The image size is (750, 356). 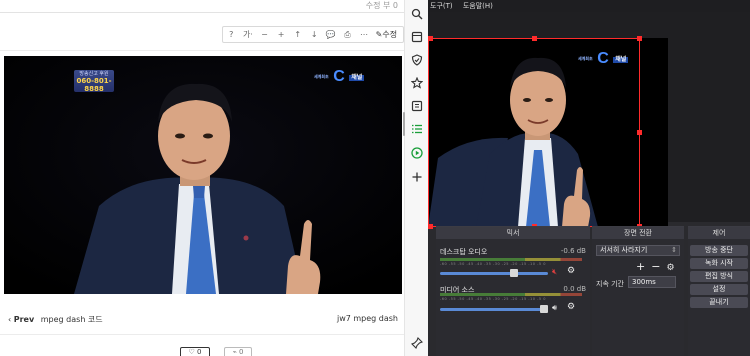 What do you see at coordinates (417, 106) in the screenshot?
I see `collection-icon` at bounding box center [417, 106].